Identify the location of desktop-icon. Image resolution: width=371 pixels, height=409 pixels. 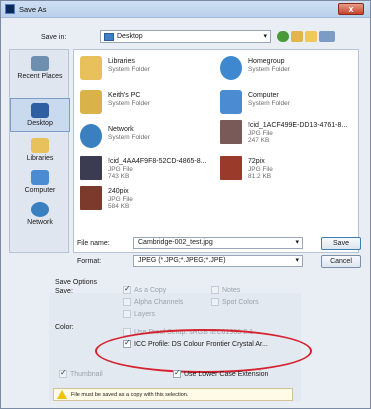
(40, 110).